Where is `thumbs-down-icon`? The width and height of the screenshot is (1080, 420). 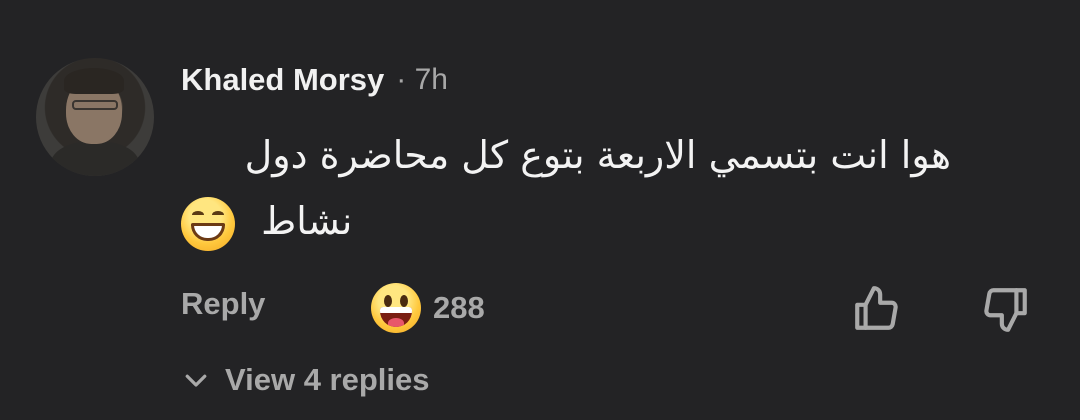
thumbs-down-icon is located at coordinates (1005, 310).